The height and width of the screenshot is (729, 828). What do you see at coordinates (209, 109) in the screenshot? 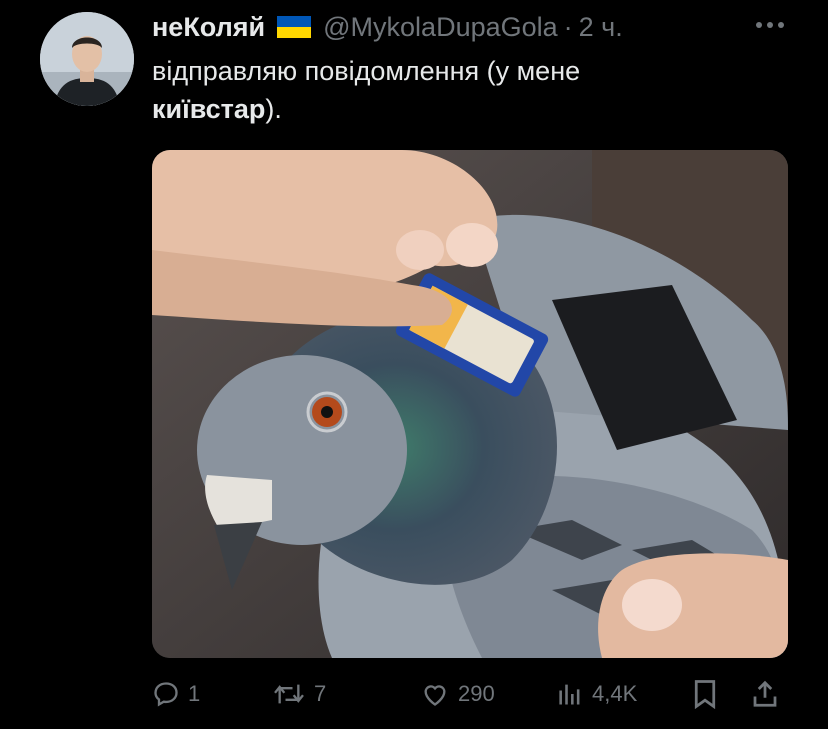
I see `tweet-text-bold: київстар` at bounding box center [209, 109].